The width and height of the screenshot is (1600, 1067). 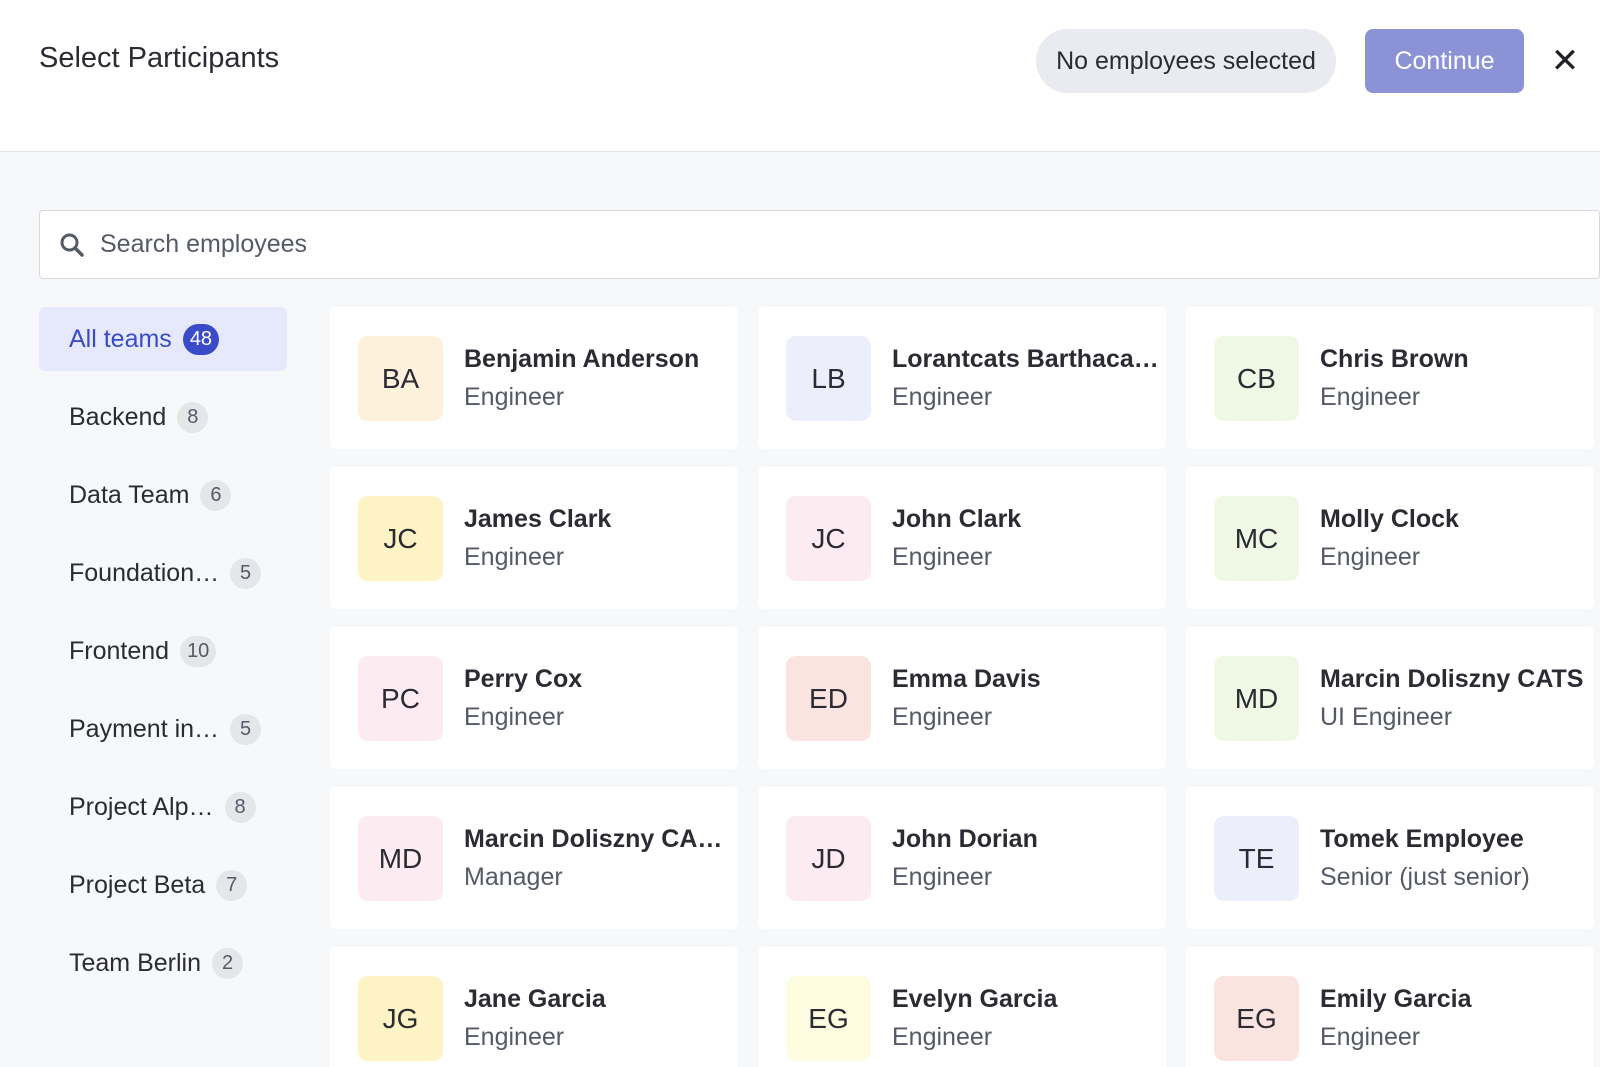 What do you see at coordinates (1390, 698) in the screenshot?
I see `employee-card: MD Marcin Doliszny CATS UI Engineer` at bounding box center [1390, 698].